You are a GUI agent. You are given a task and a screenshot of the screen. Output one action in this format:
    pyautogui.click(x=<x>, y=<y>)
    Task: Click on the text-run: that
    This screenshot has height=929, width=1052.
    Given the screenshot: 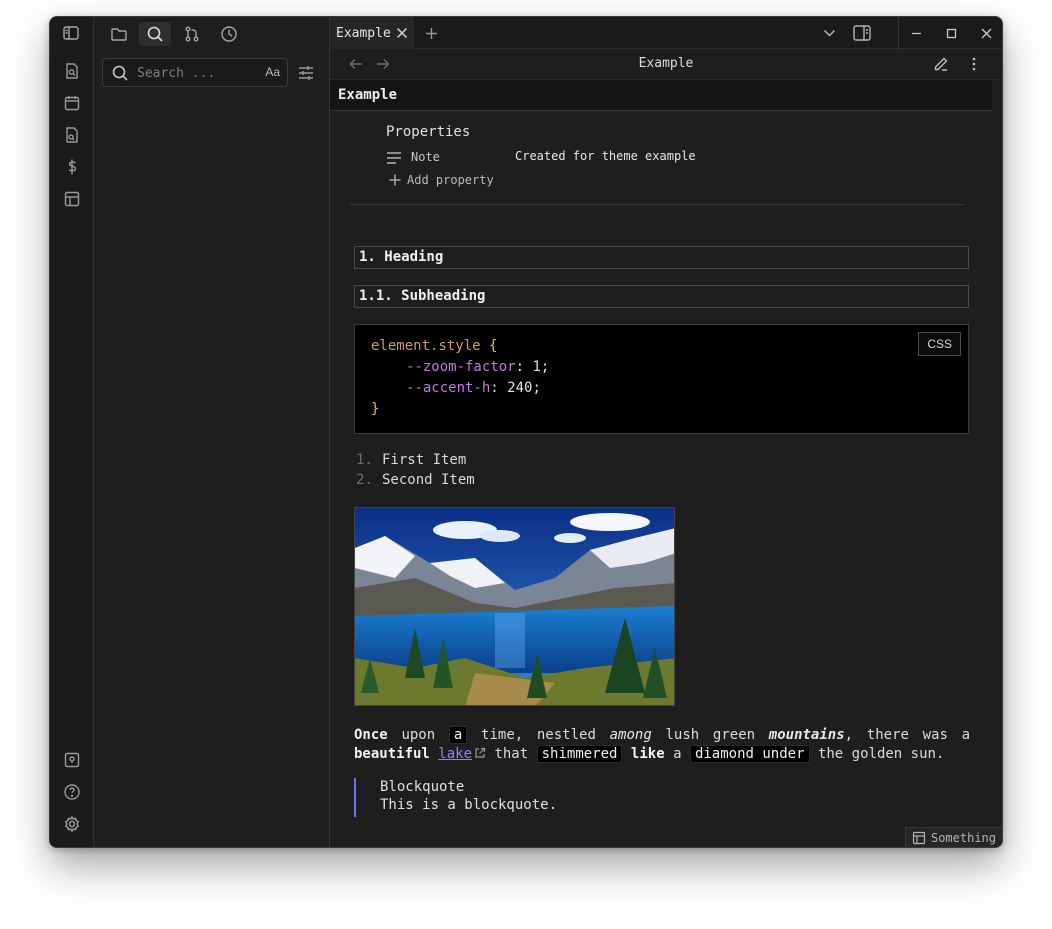 What is the action you would take?
    pyautogui.click(x=511, y=754)
    